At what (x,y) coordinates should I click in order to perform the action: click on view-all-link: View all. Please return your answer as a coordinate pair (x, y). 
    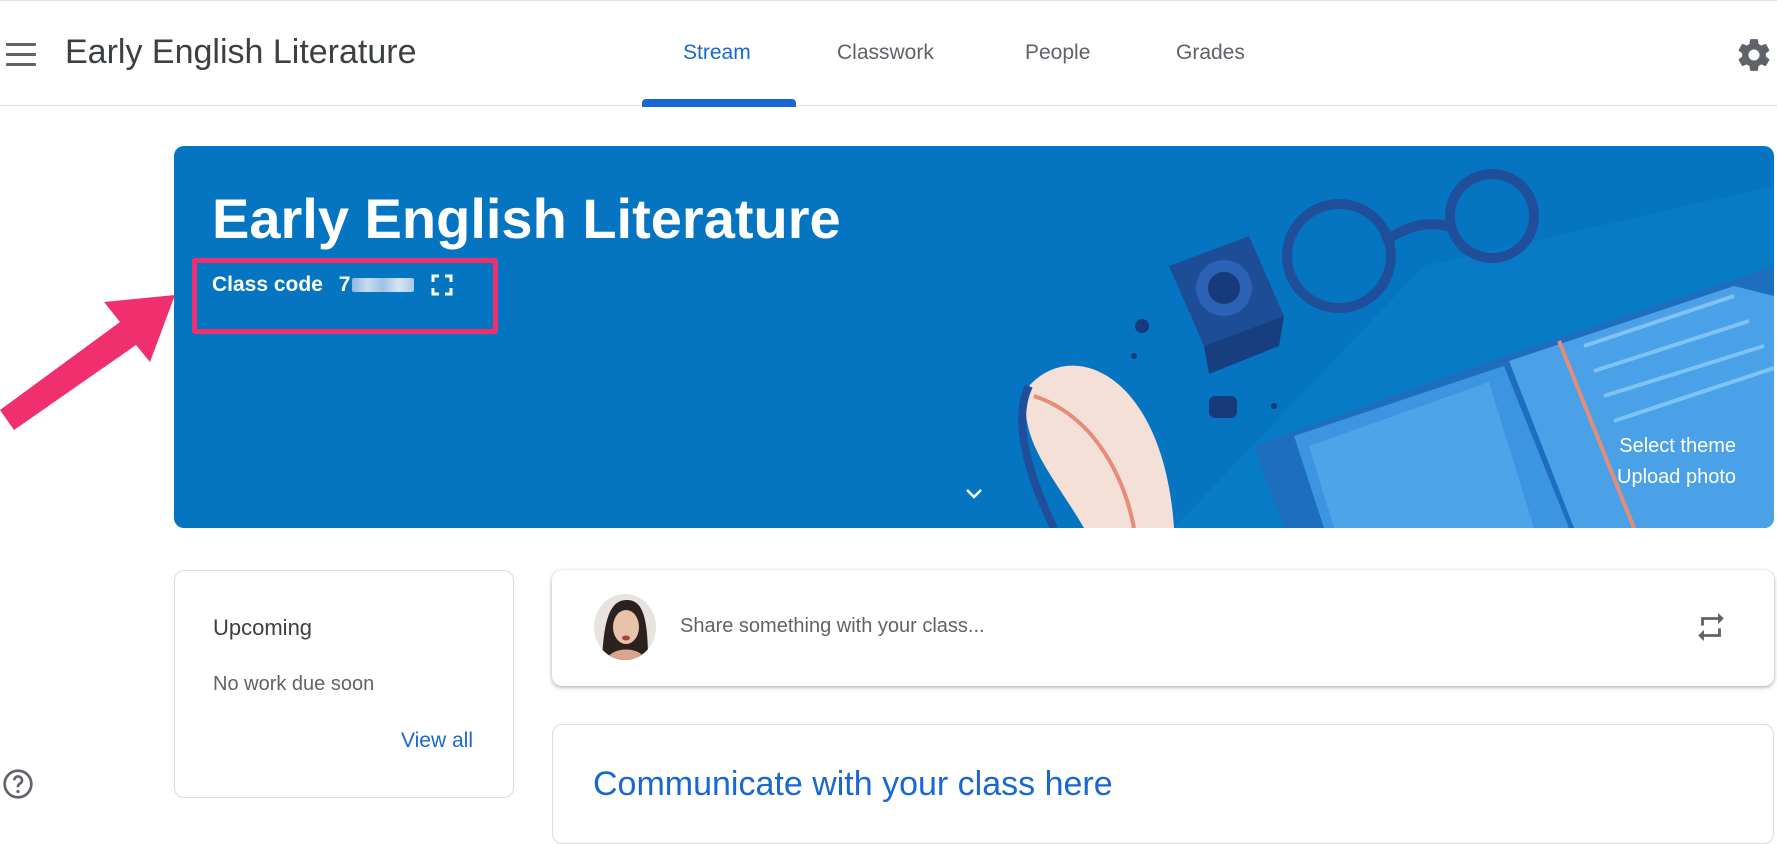
    Looking at the image, I should click on (437, 741).